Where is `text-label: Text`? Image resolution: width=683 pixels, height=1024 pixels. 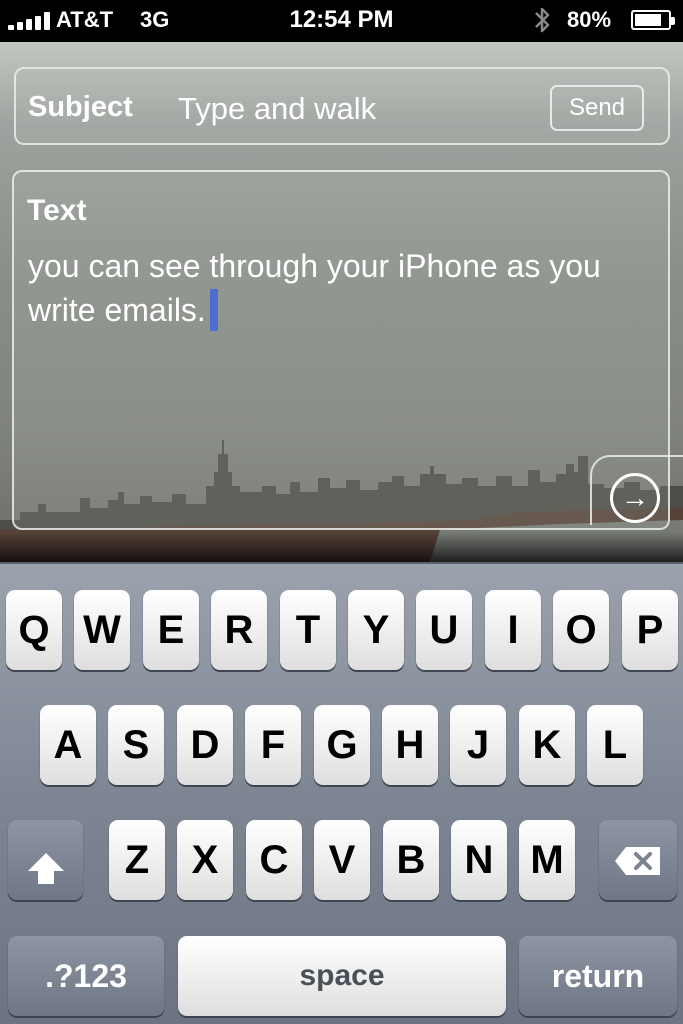
text-label: Text is located at coordinates (57, 210).